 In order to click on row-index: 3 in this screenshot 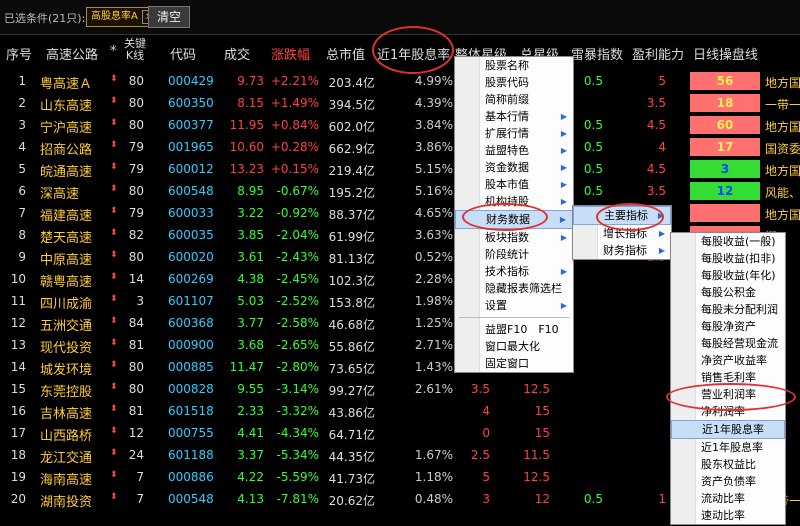, I will do `click(22, 125)`.